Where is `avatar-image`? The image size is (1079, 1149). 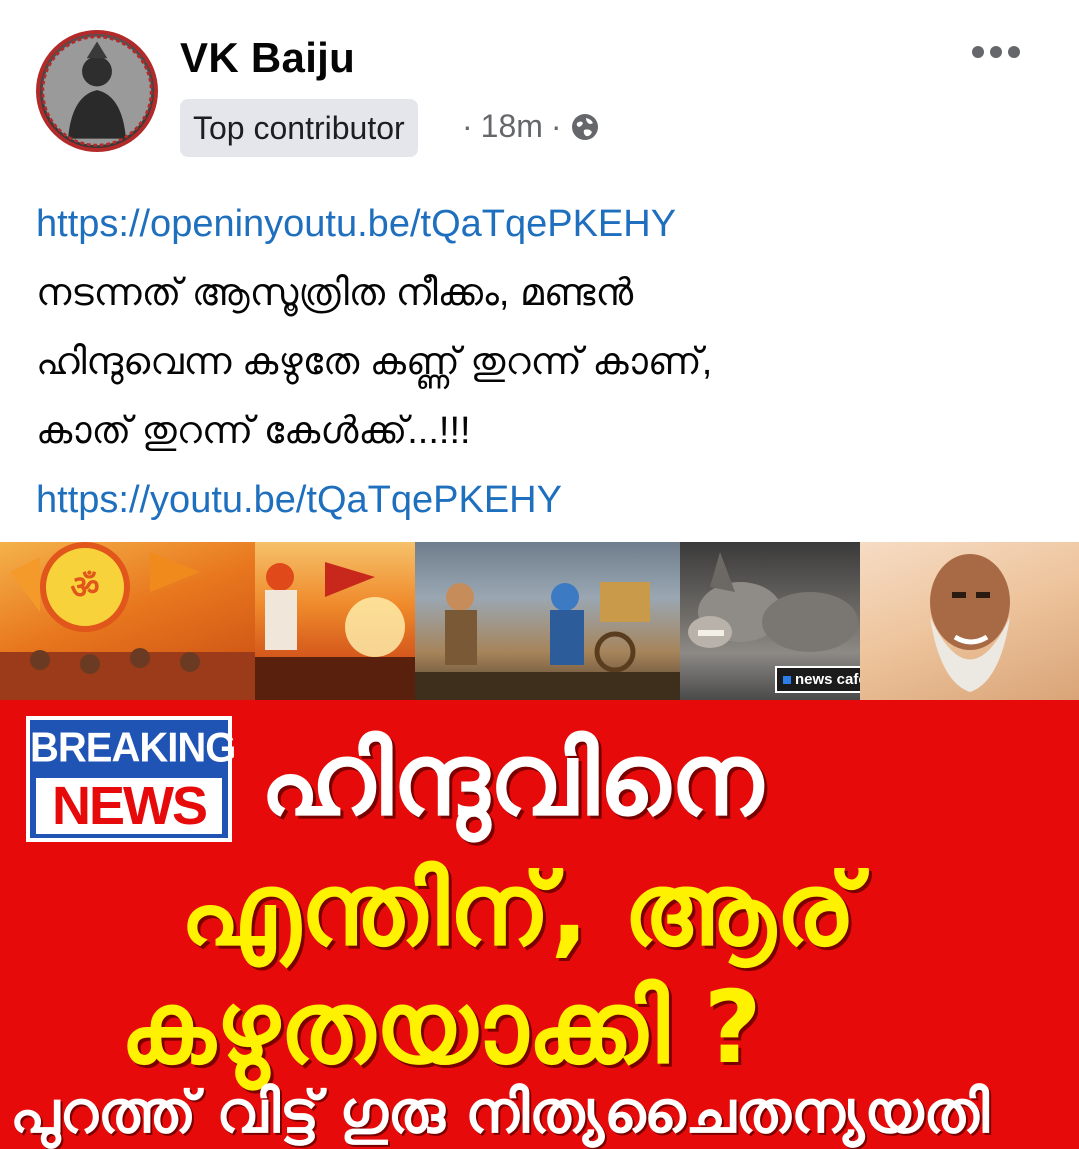
avatar-image is located at coordinates (97, 91).